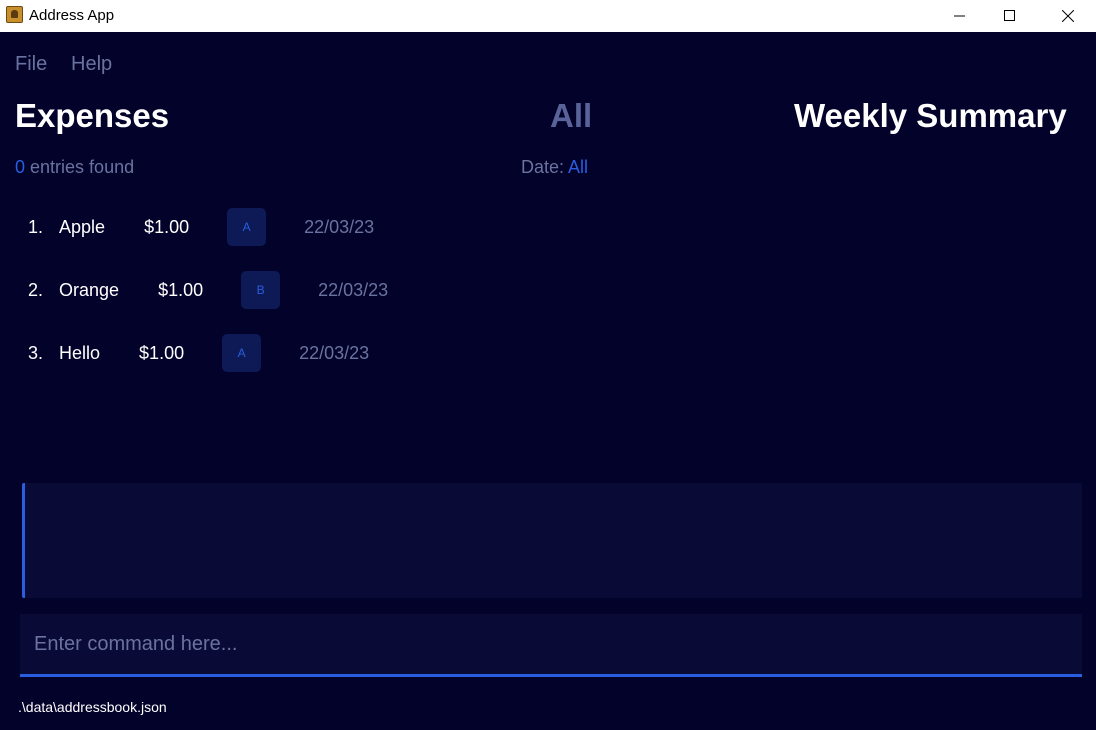  I want to click on expense-name: Orange, so click(89, 289).